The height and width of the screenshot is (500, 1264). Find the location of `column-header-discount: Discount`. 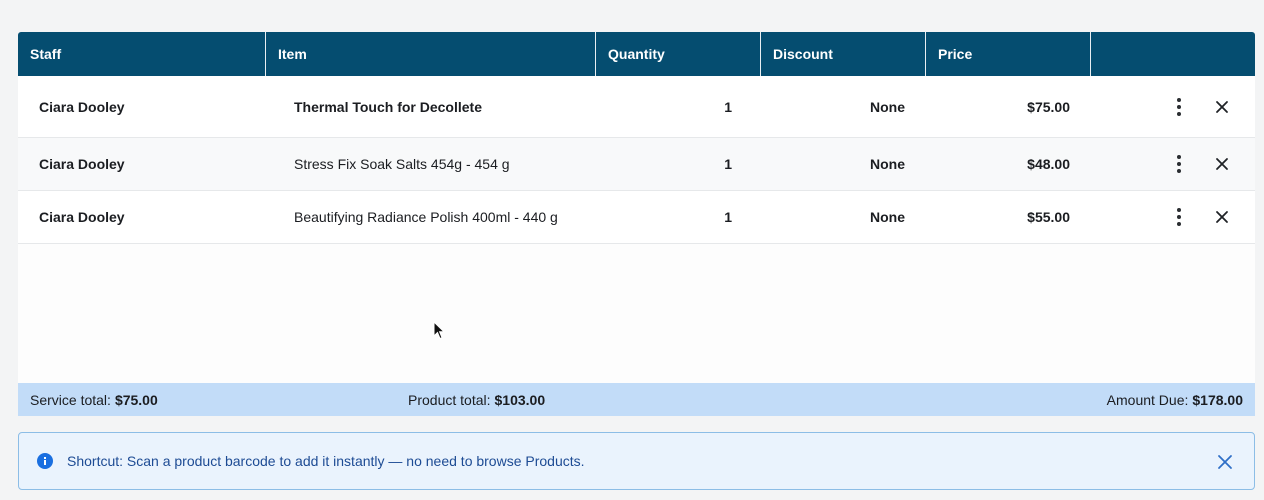

column-header-discount: Discount is located at coordinates (843, 54).